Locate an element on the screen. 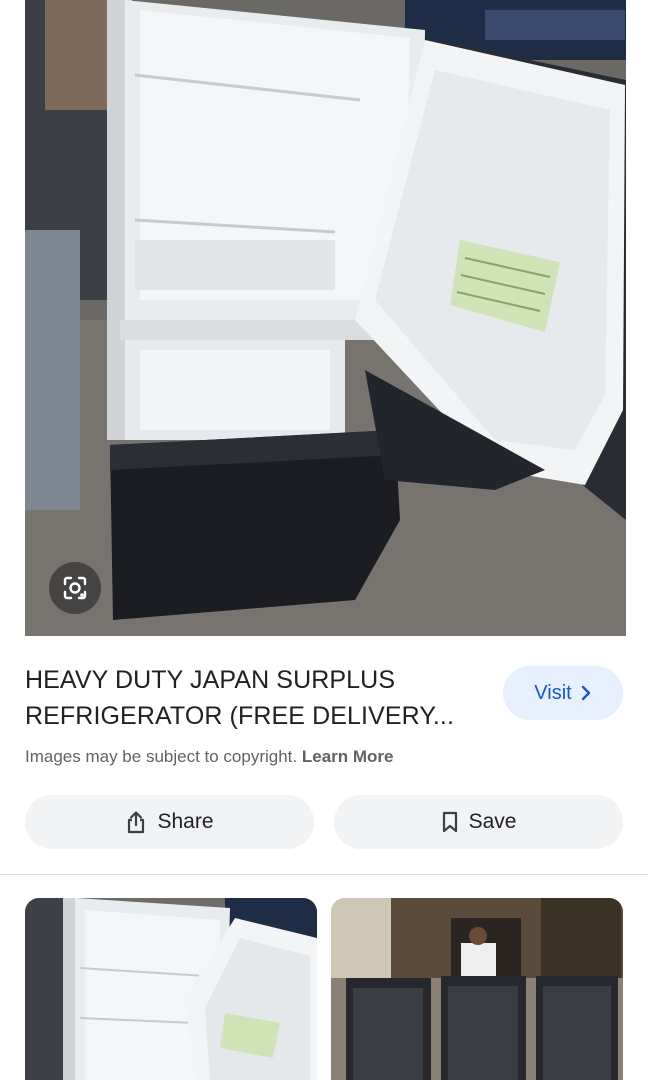 This screenshot has width=648, height=1080. chevron-right-icon is located at coordinates (585, 693).